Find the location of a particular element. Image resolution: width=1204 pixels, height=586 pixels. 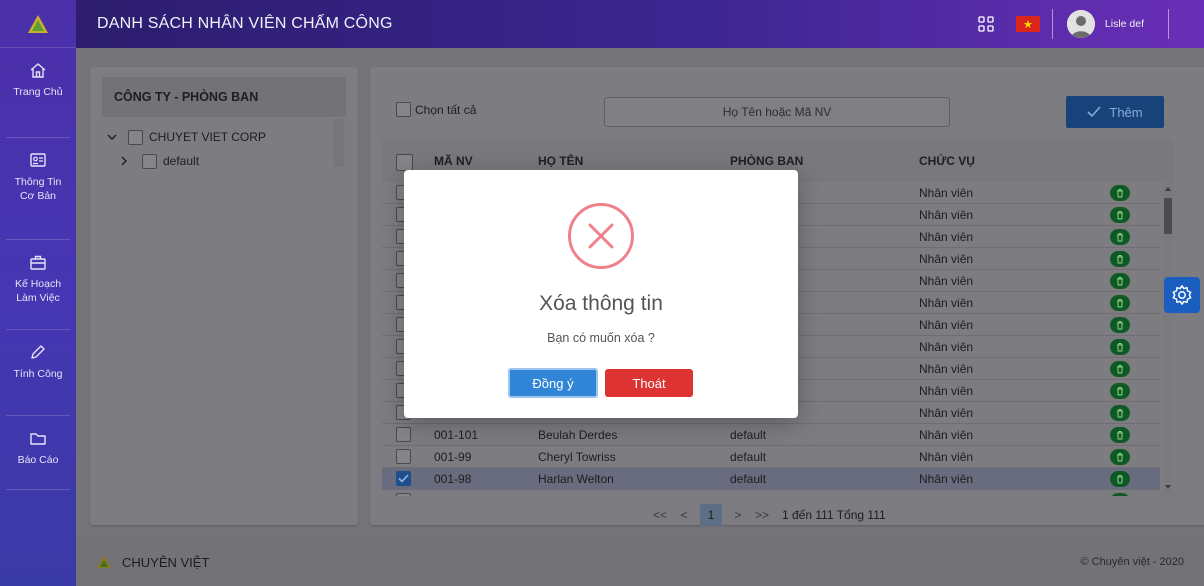

select-all: Chọn tất cả is located at coordinates (436, 109).